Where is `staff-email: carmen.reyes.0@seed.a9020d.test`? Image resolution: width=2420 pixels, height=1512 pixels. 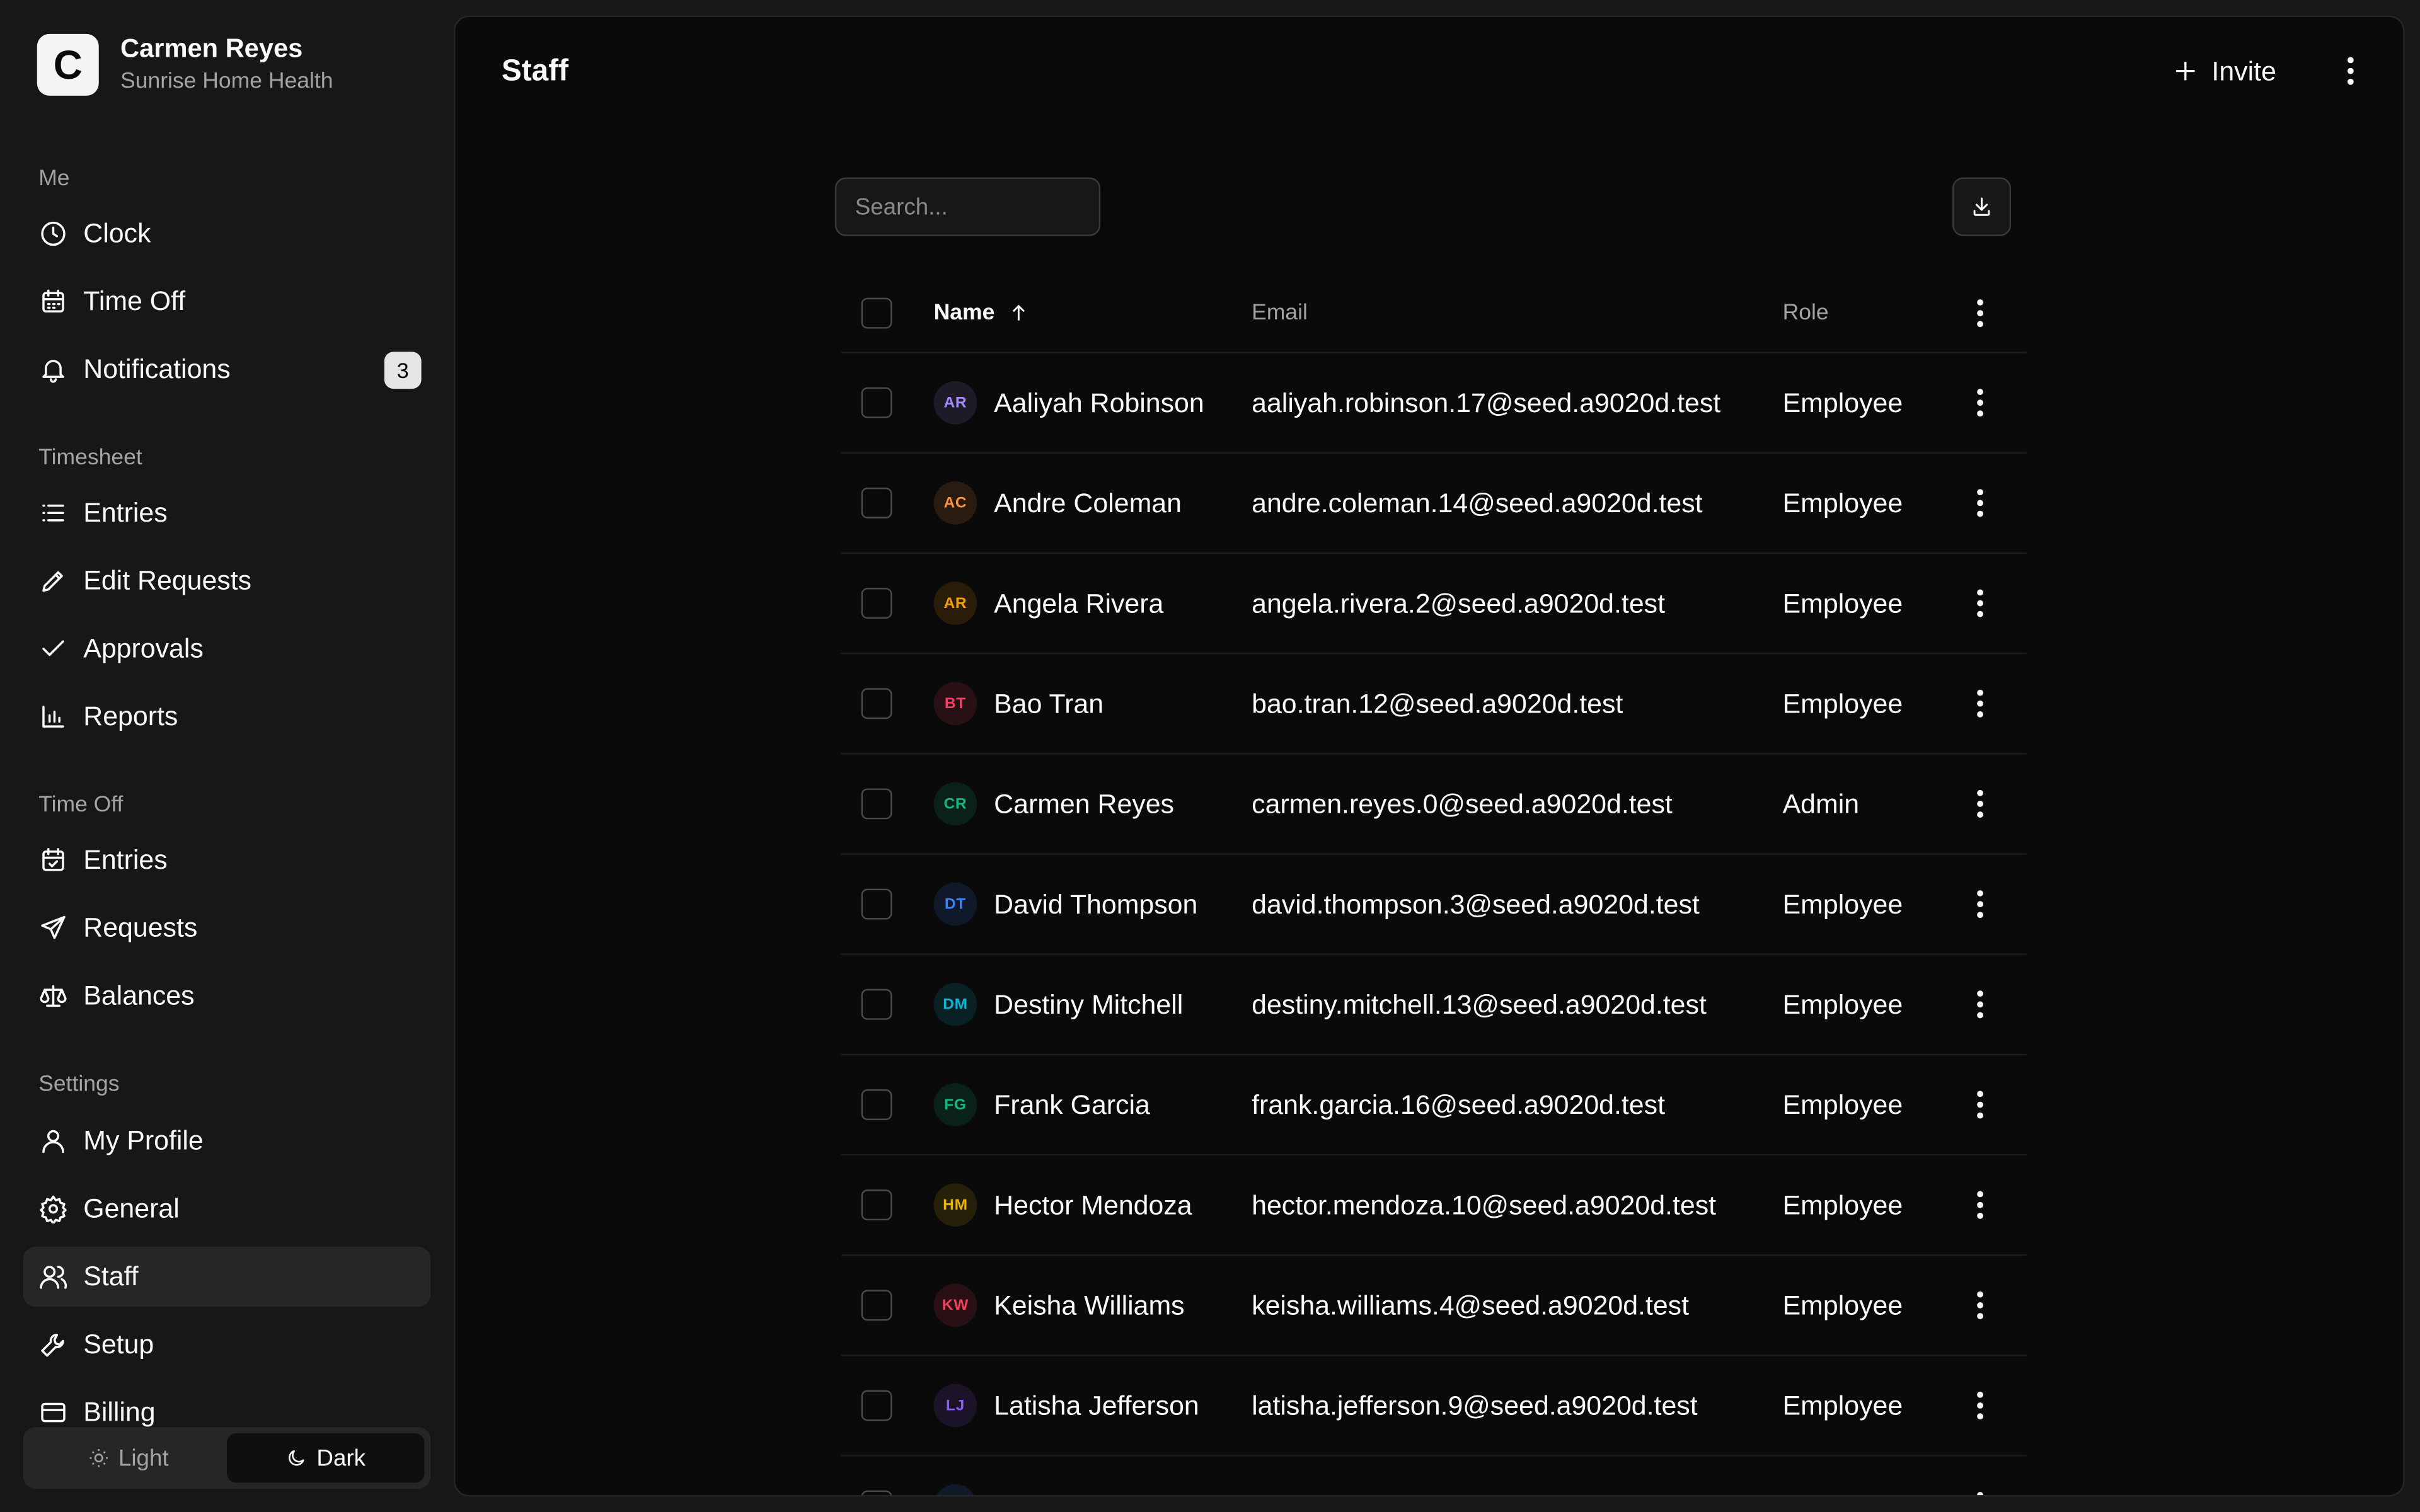 staff-email: carmen.reyes.0@seed.a9020d.test is located at coordinates (1462, 804).